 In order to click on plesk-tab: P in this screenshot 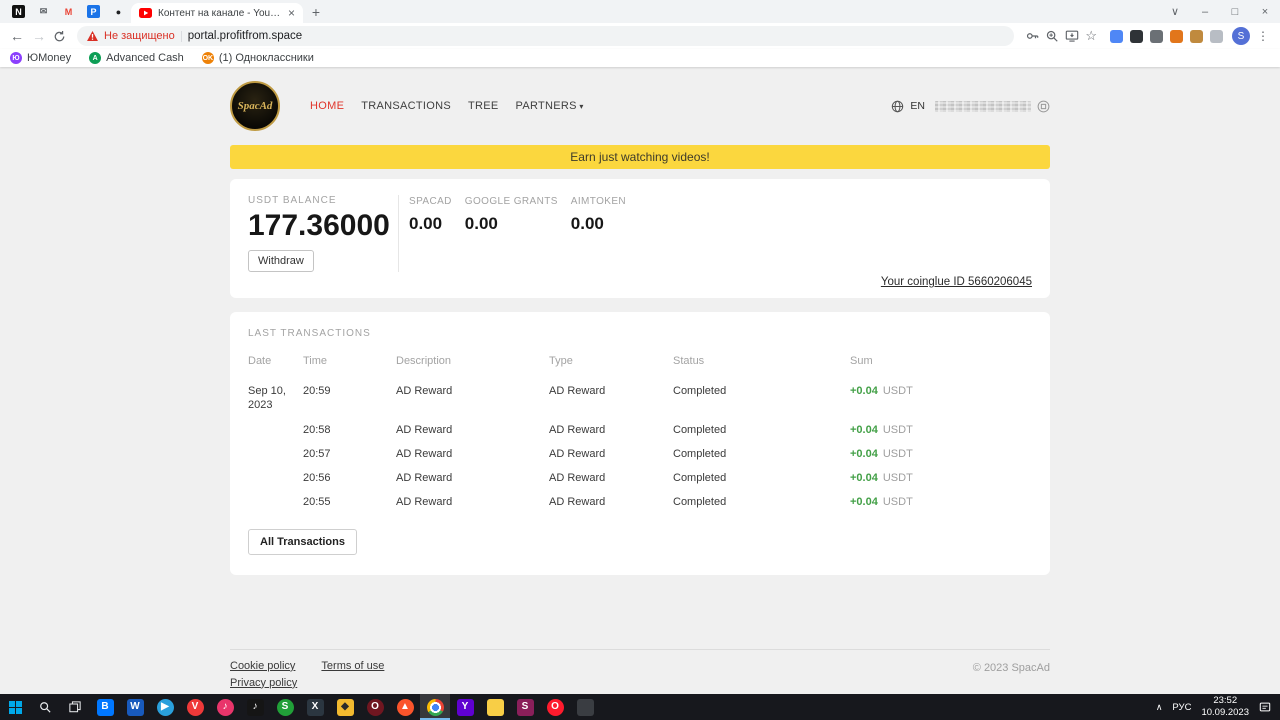, I will do `click(93, 11)`.